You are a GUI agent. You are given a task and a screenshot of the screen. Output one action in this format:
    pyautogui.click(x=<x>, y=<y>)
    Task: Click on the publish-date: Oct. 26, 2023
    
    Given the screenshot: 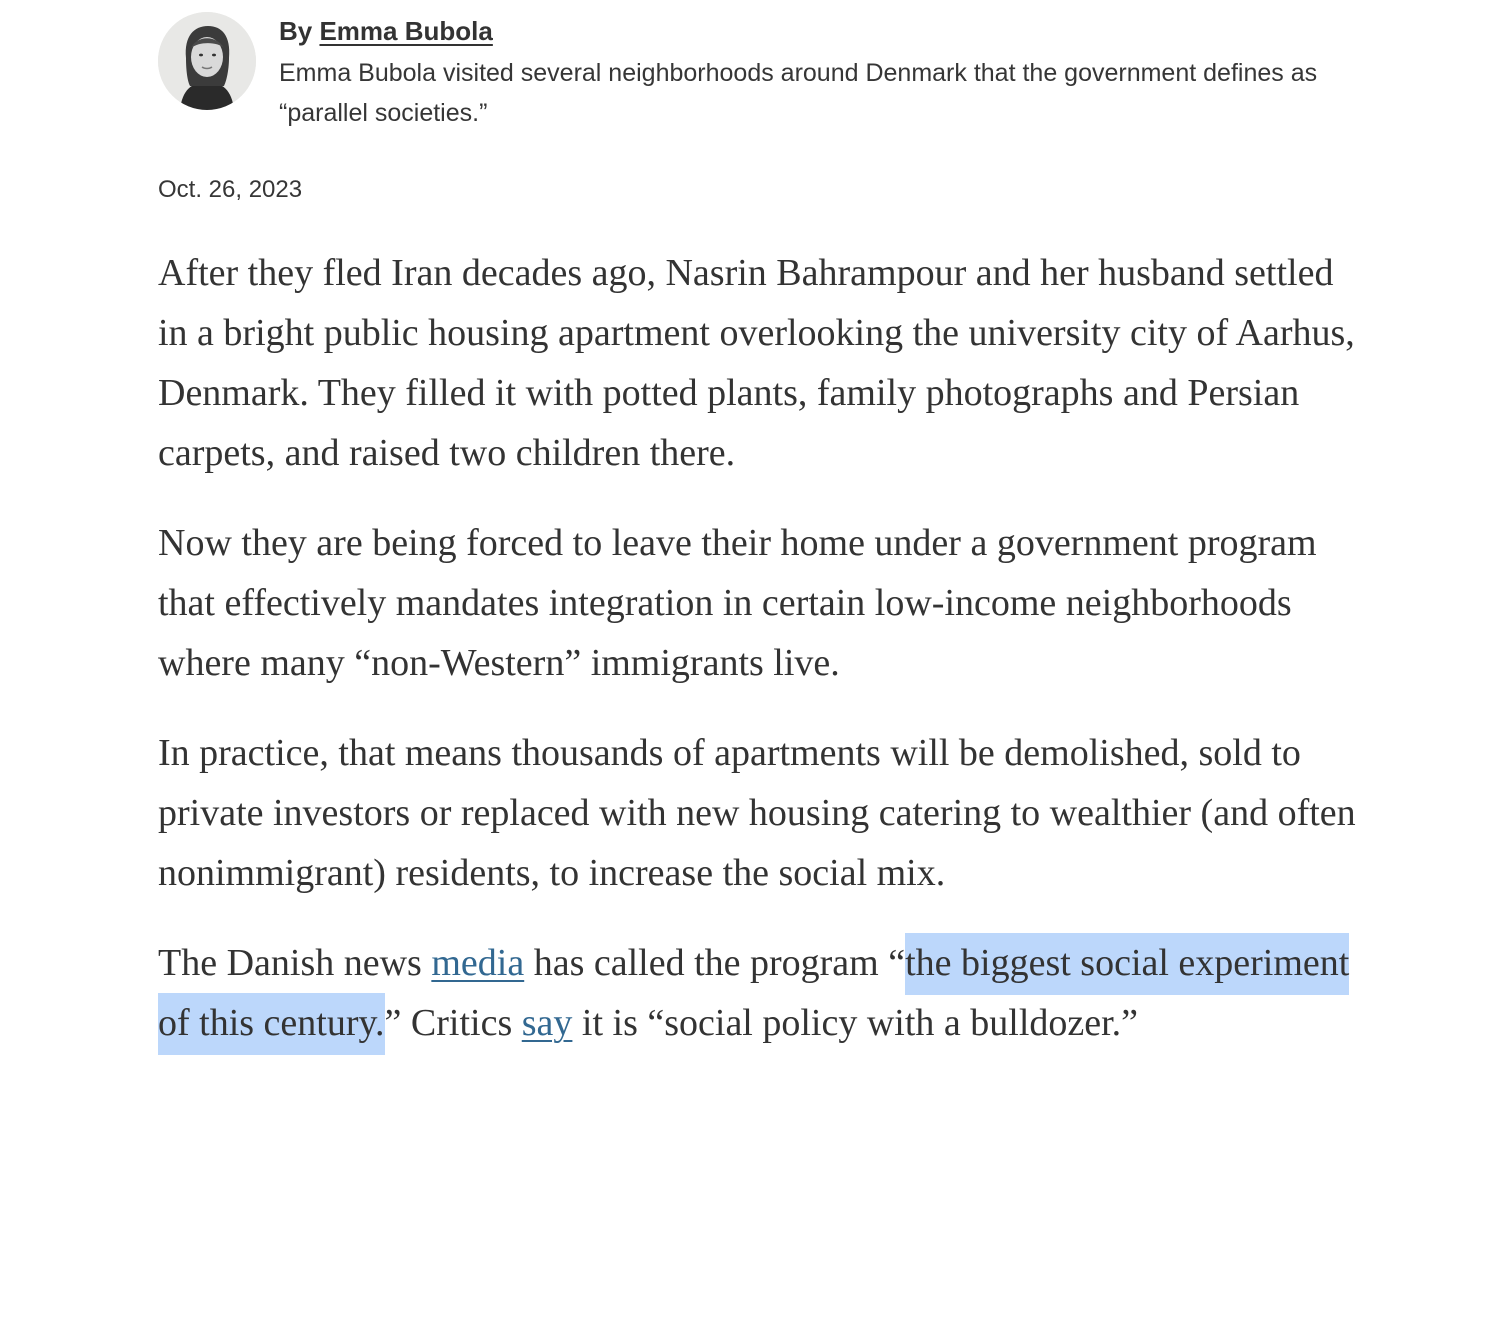 What is the action you would take?
    pyautogui.click(x=230, y=189)
    